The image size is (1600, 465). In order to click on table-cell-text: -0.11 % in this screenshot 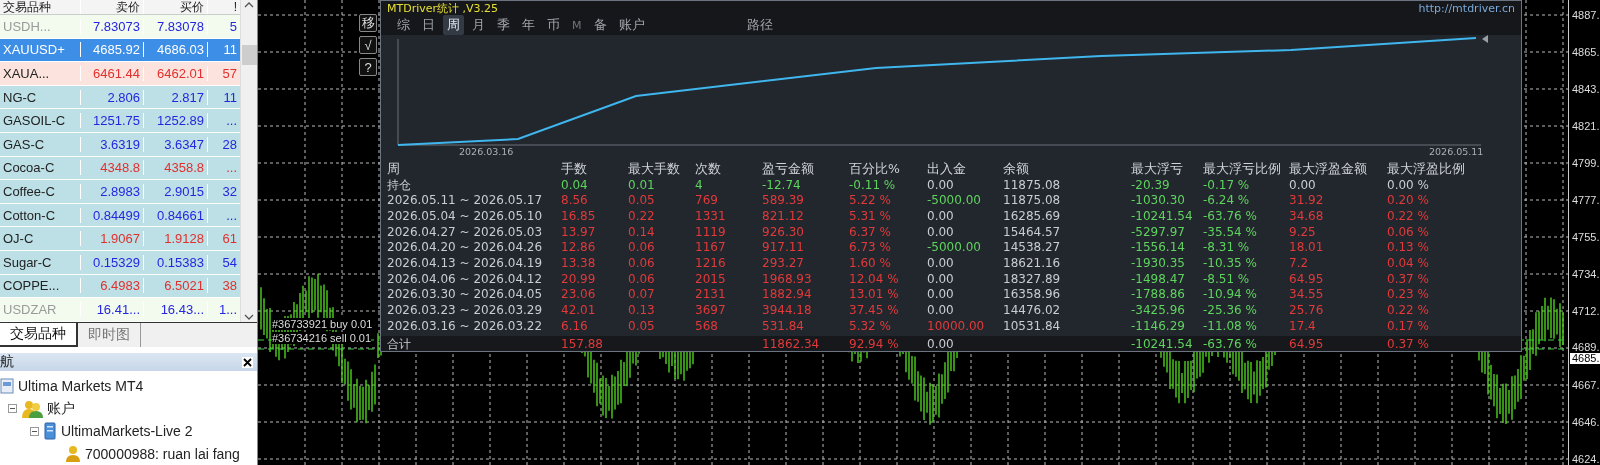, I will do `click(873, 185)`.